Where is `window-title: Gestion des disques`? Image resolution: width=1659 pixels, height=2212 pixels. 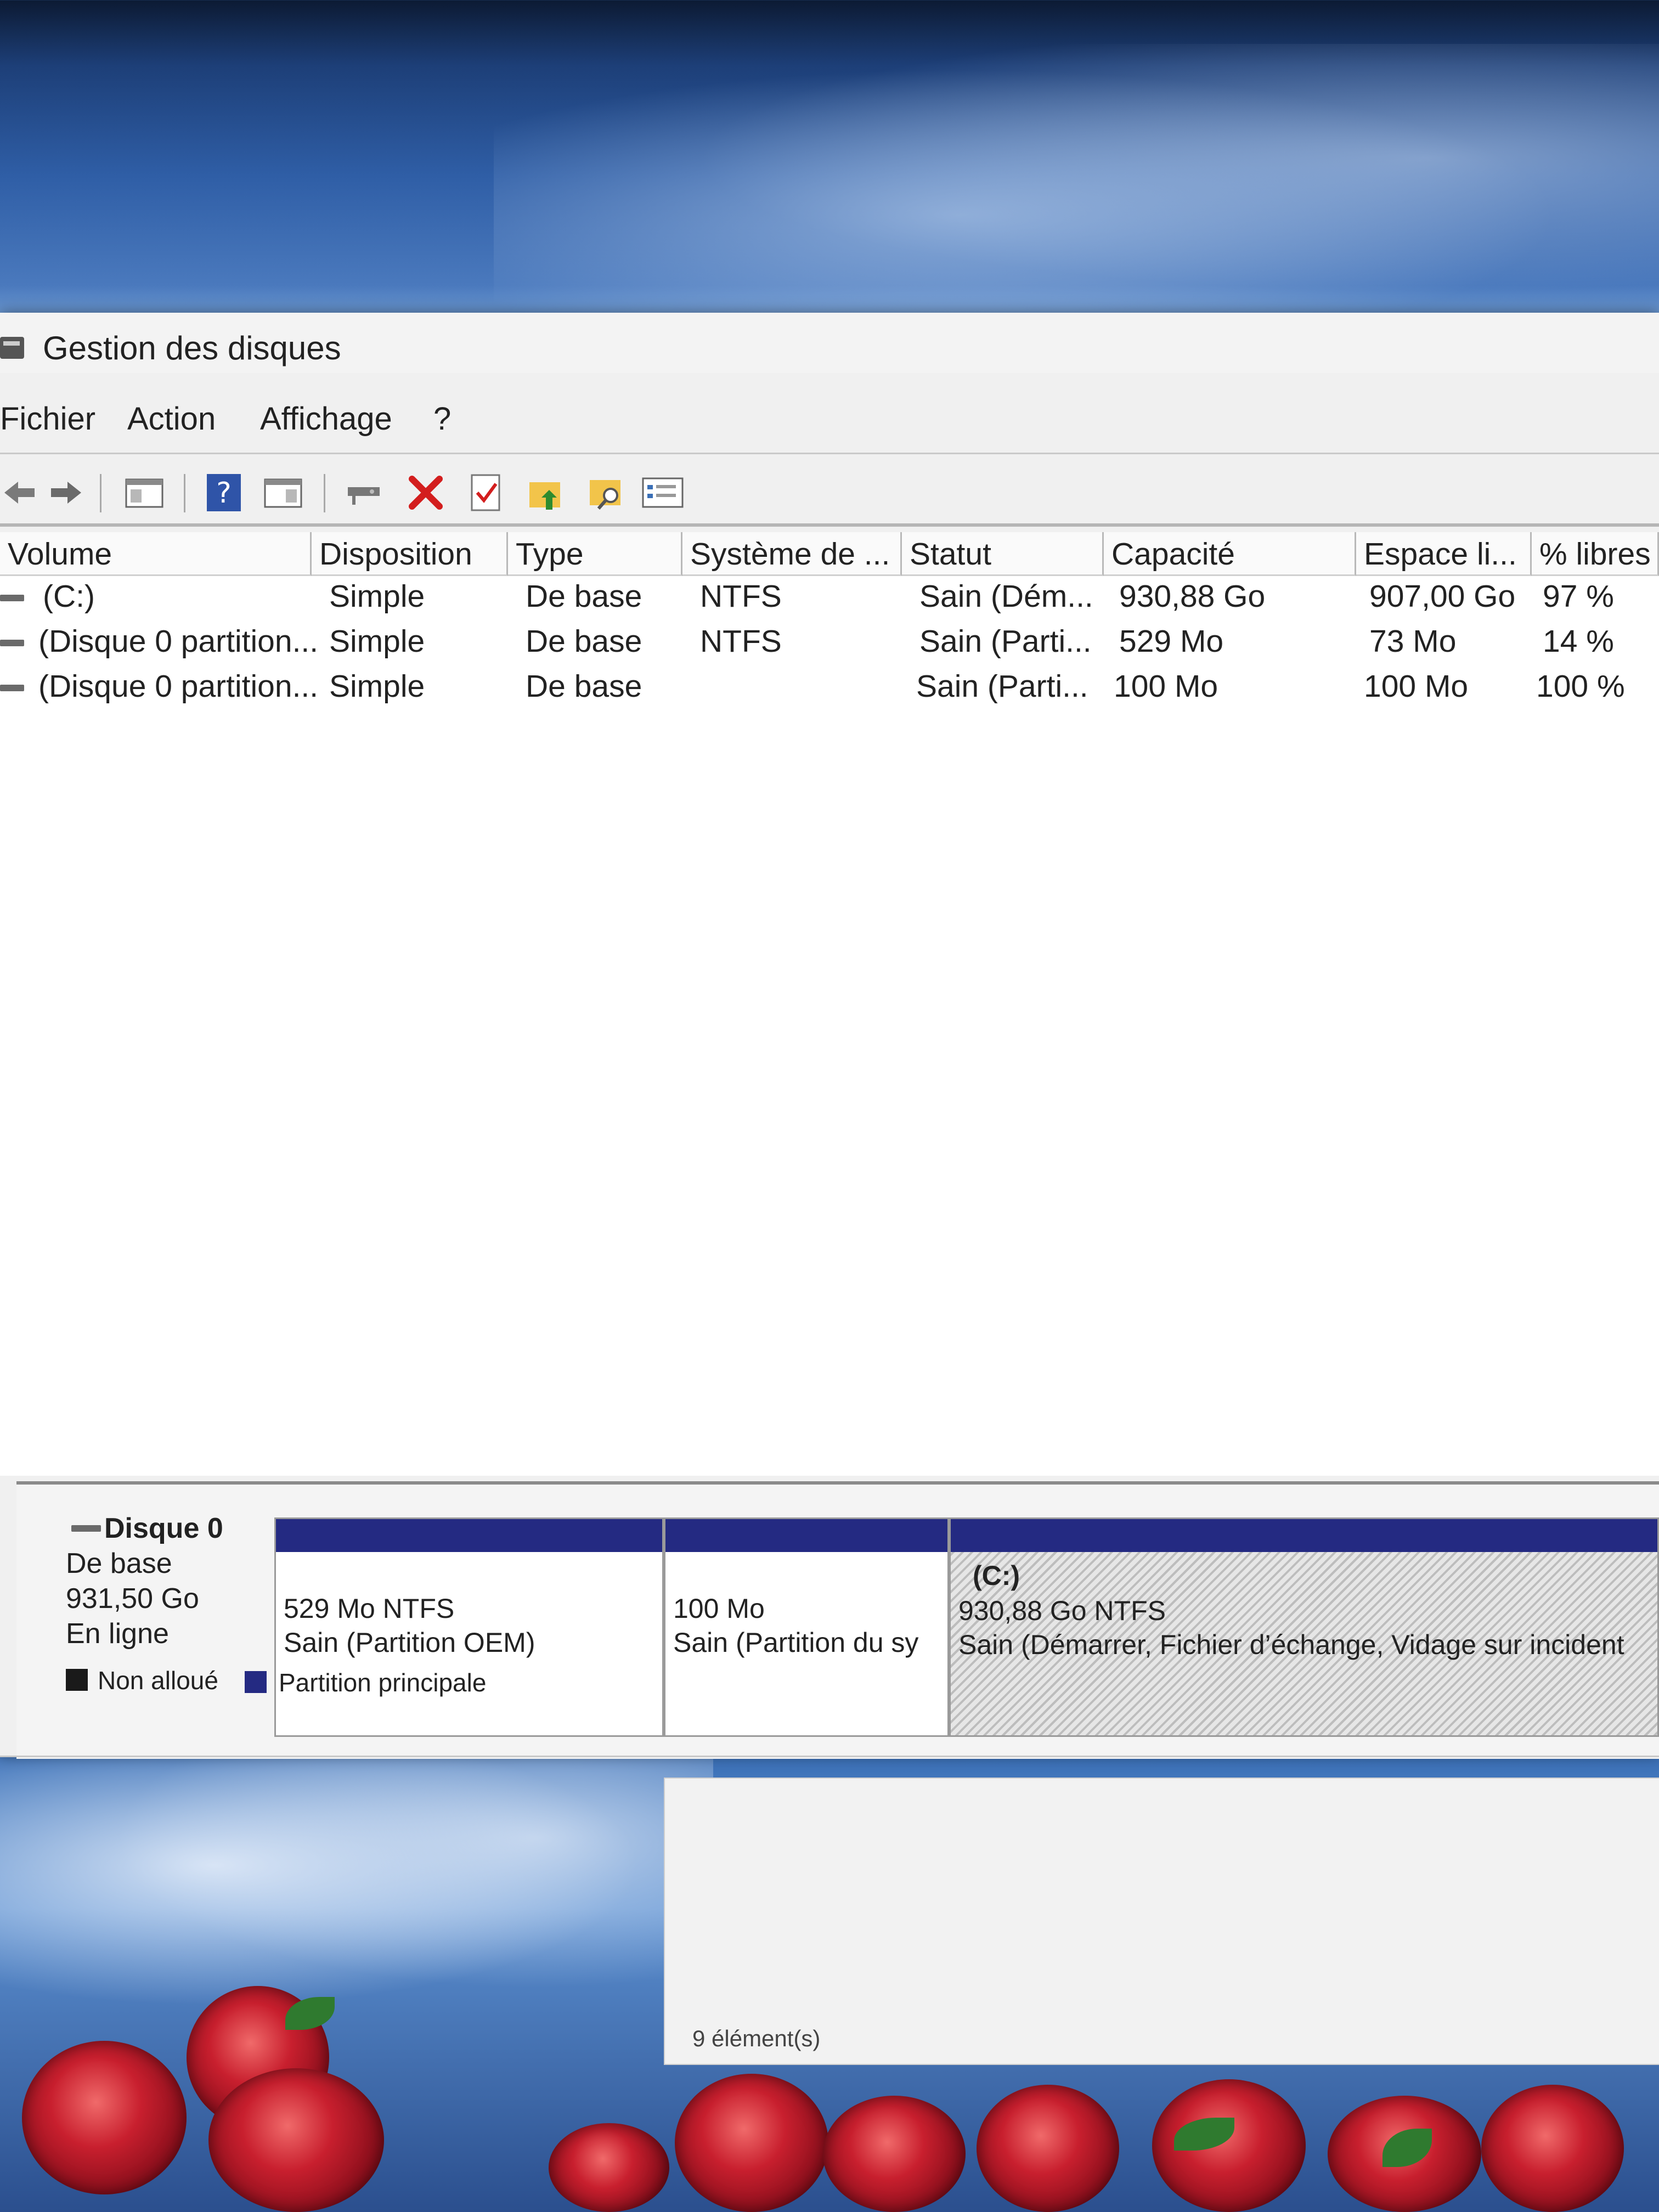
window-title: Gestion des disques is located at coordinates (192, 348).